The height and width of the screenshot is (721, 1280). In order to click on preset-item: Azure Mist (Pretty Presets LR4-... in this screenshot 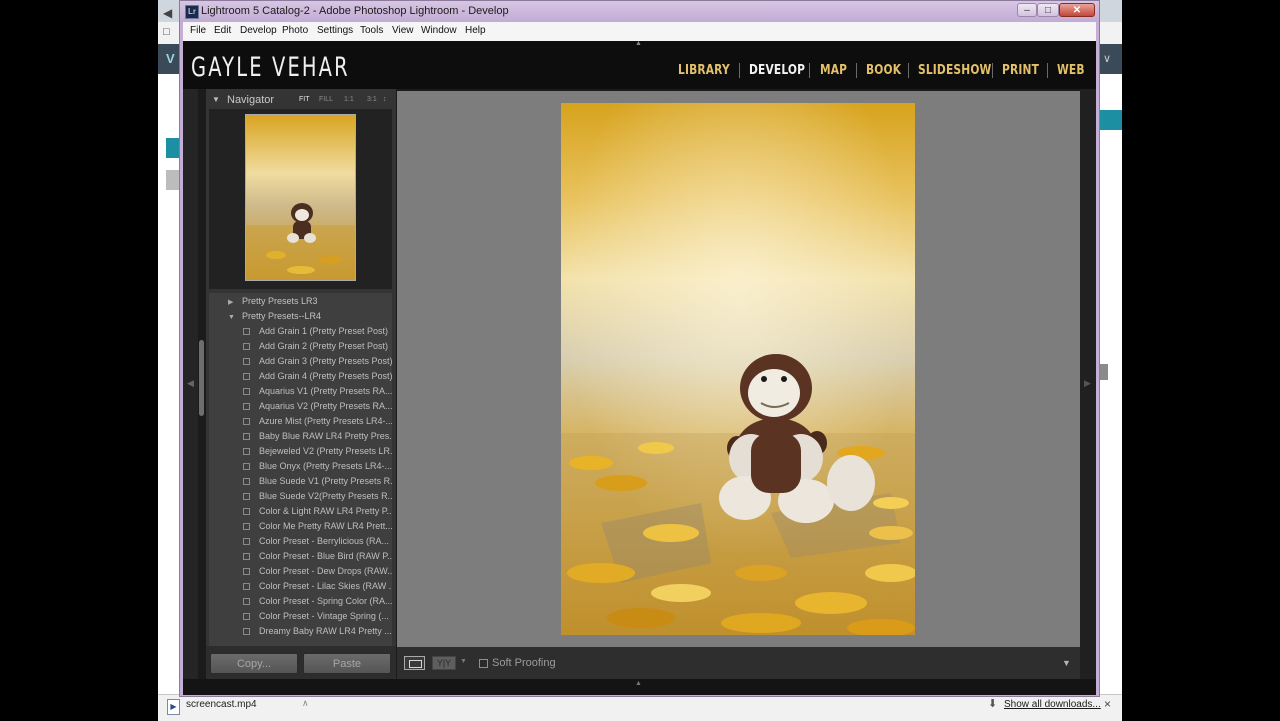, I will do `click(317, 421)`.